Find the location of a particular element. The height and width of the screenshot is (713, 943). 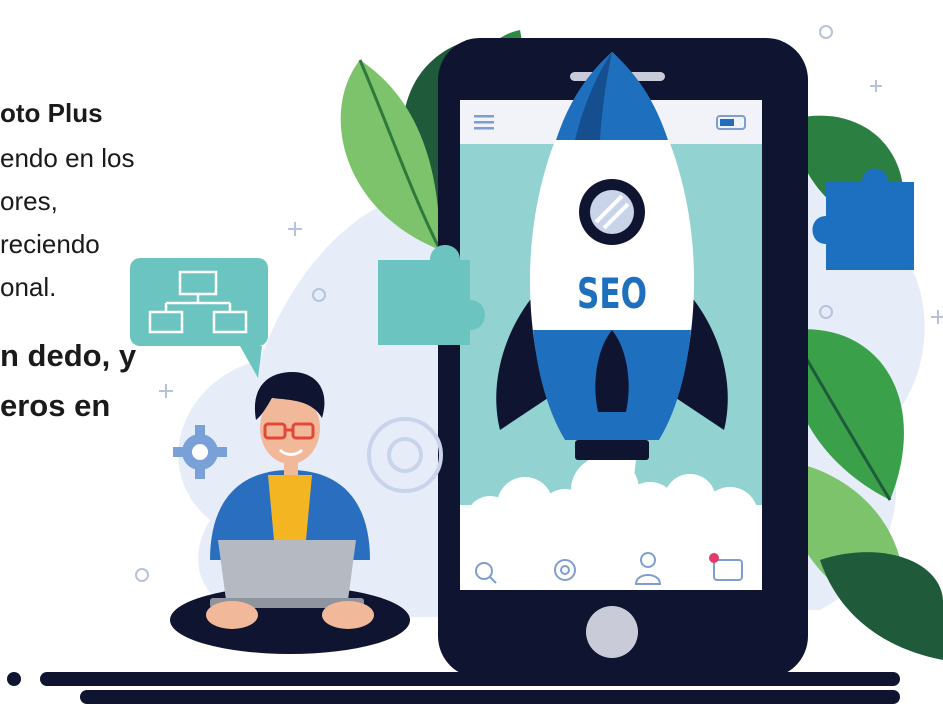

rocket-nozzle is located at coordinates (612, 450).